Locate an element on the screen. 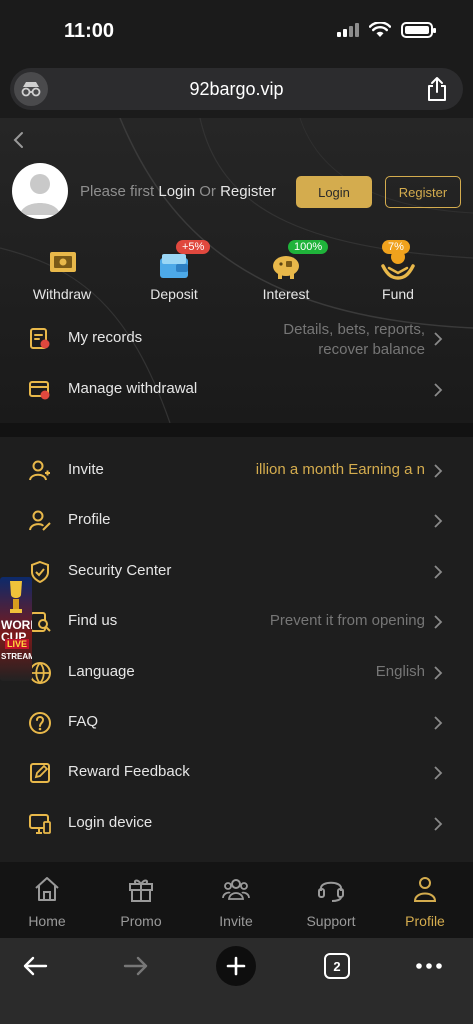 This screenshot has width=473, height=1024. tabs-button: 2 is located at coordinates (337, 966).